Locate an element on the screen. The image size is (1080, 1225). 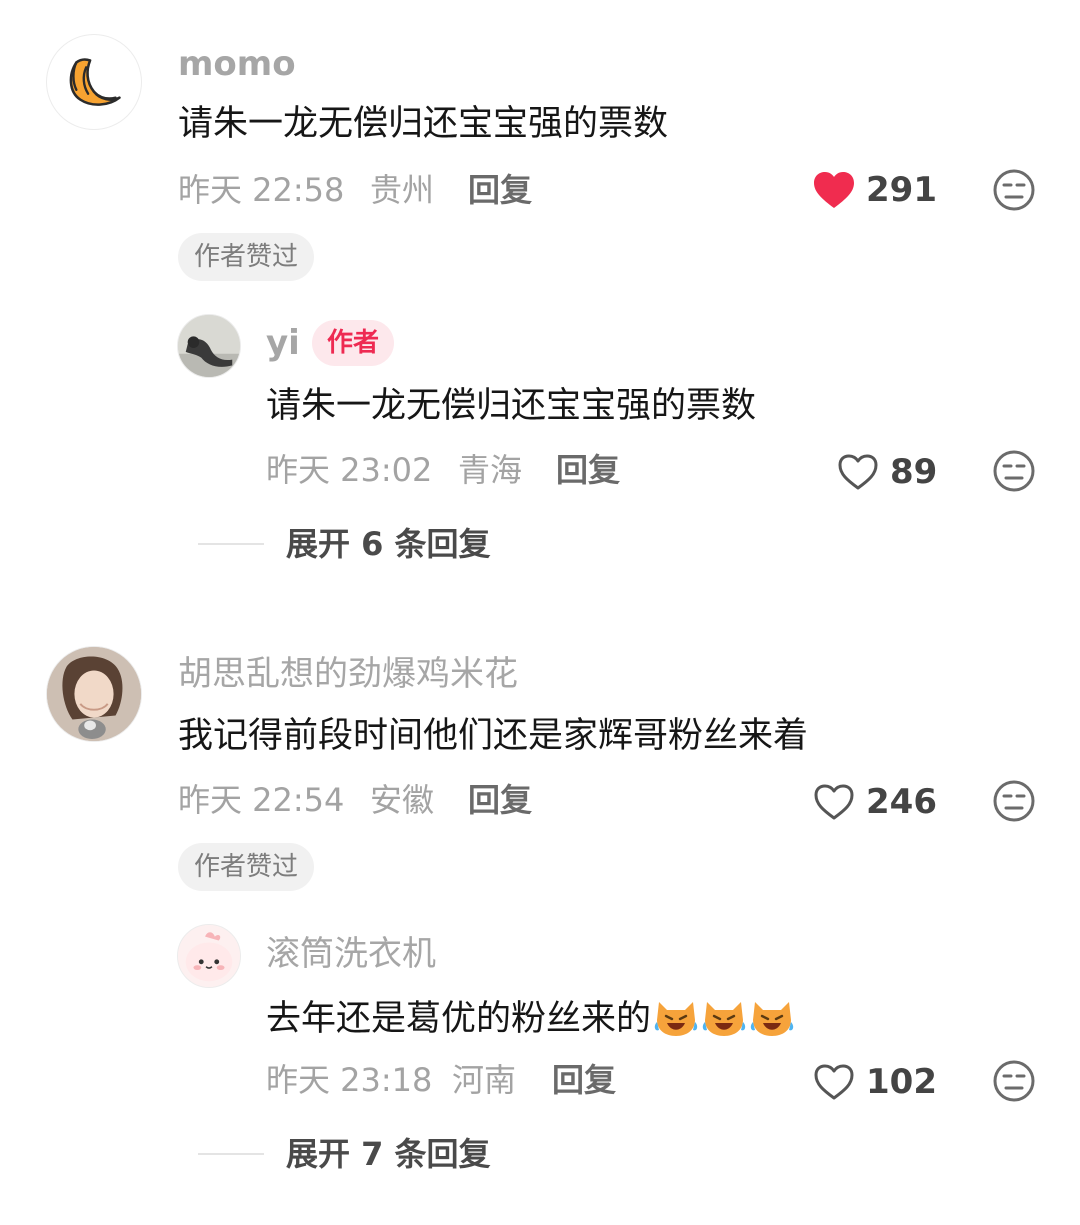
like-count: 102 is located at coordinates (901, 1082).